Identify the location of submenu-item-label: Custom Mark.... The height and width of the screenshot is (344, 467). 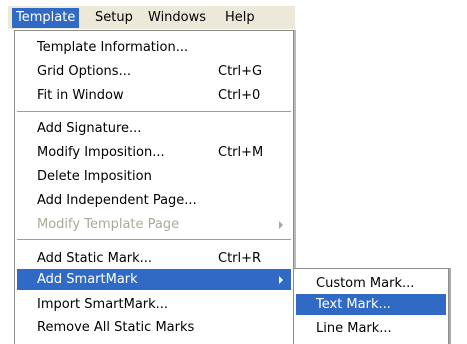
(365, 283).